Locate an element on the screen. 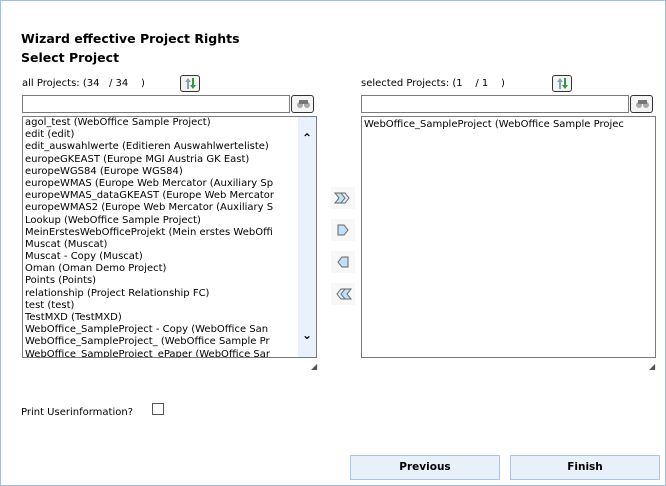 This screenshot has height=486, width=666. finish-button: Finish is located at coordinates (585, 467).